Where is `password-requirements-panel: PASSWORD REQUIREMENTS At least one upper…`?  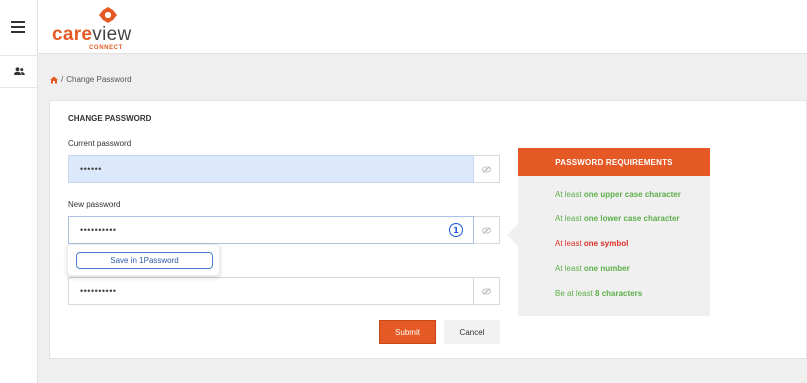
password-requirements-panel: PASSWORD REQUIREMENTS At least one upper… is located at coordinates (614, 232).